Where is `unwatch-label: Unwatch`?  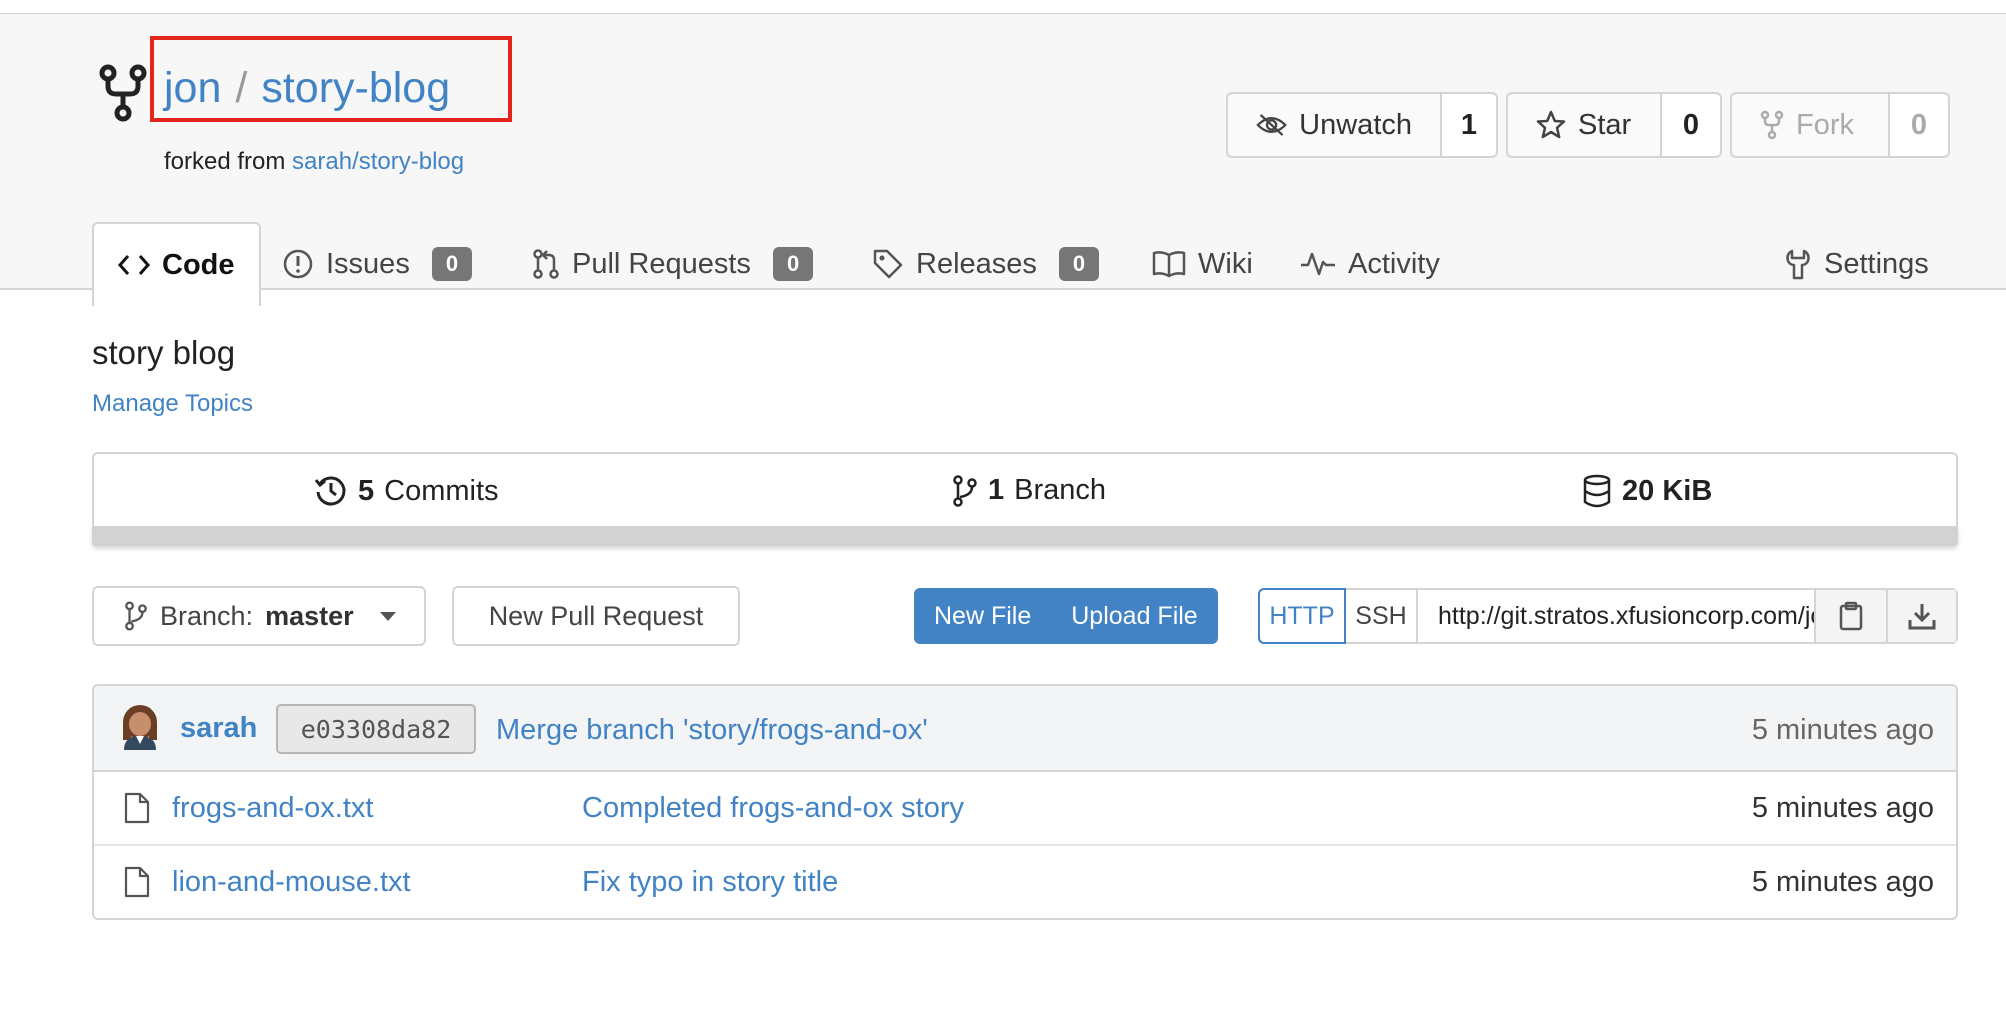
unwatch-label: Unwatch is located at coordinates (1355, 124).